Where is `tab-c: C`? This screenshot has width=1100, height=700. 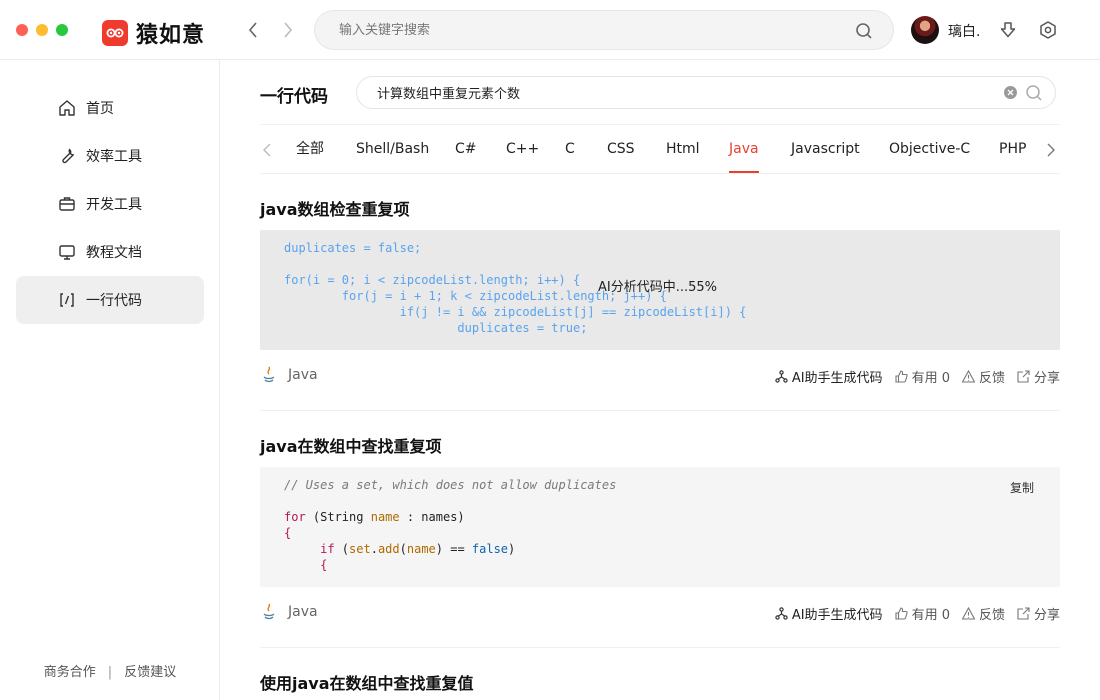
tab-c: C is located at coordinates (570, 149).